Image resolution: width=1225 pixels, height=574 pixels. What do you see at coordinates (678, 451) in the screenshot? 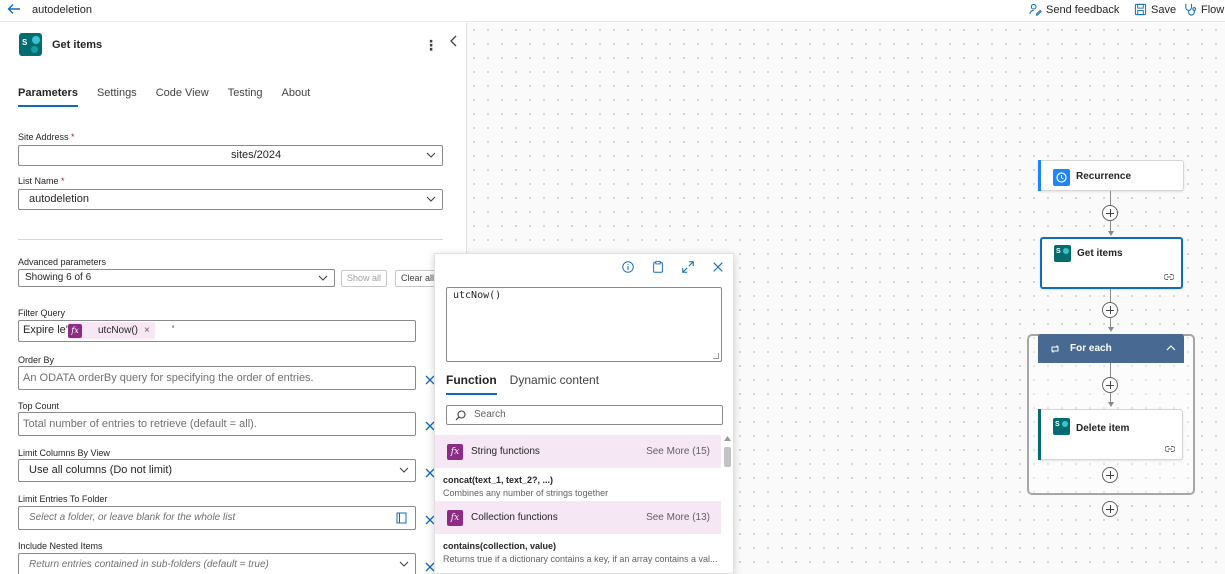
I see `see-more-link: See More (15)` at bounding box center [678, 451].